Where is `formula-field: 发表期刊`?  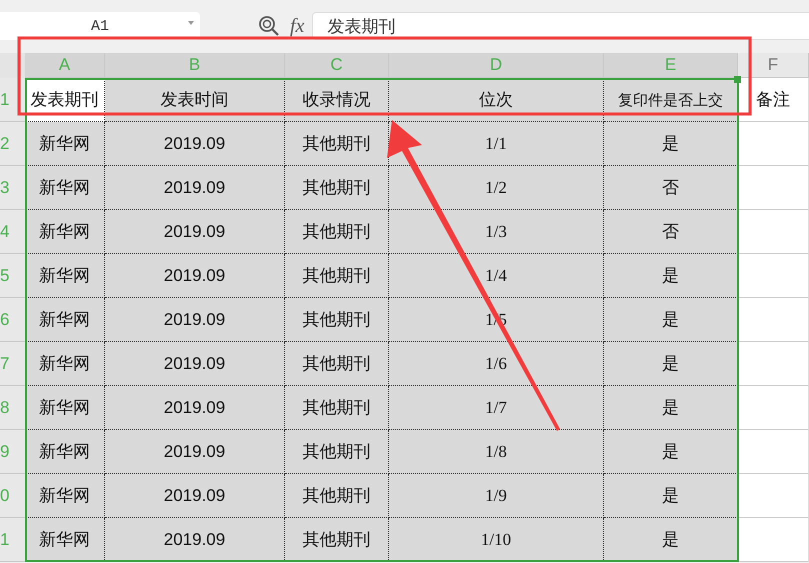
formula-field: 发表期刊 is located at coordinates (560, 26).